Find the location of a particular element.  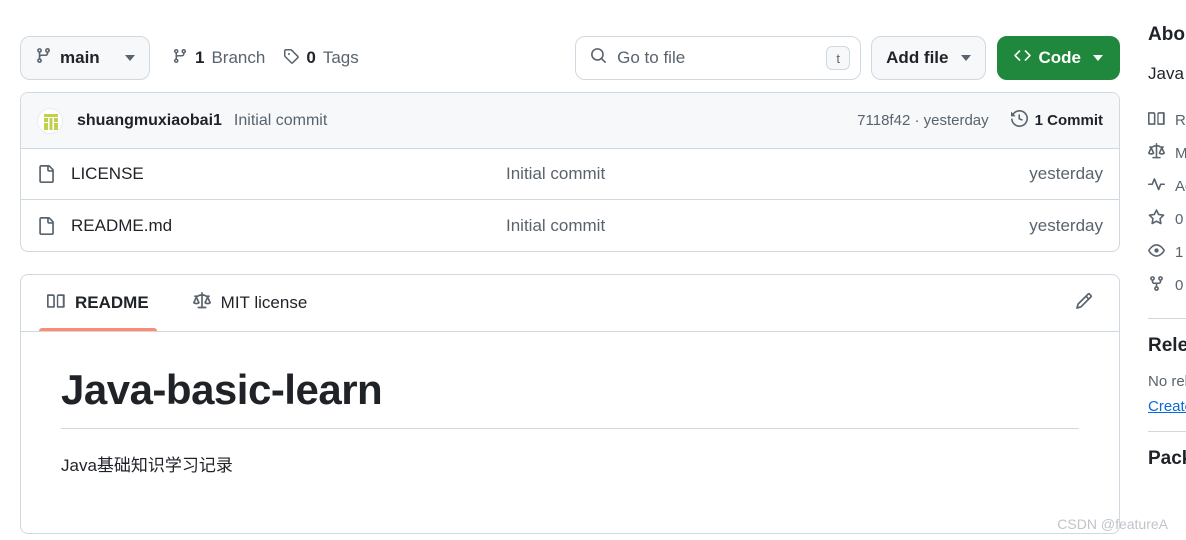

fork-icon is located at coordinates (1156, 285).